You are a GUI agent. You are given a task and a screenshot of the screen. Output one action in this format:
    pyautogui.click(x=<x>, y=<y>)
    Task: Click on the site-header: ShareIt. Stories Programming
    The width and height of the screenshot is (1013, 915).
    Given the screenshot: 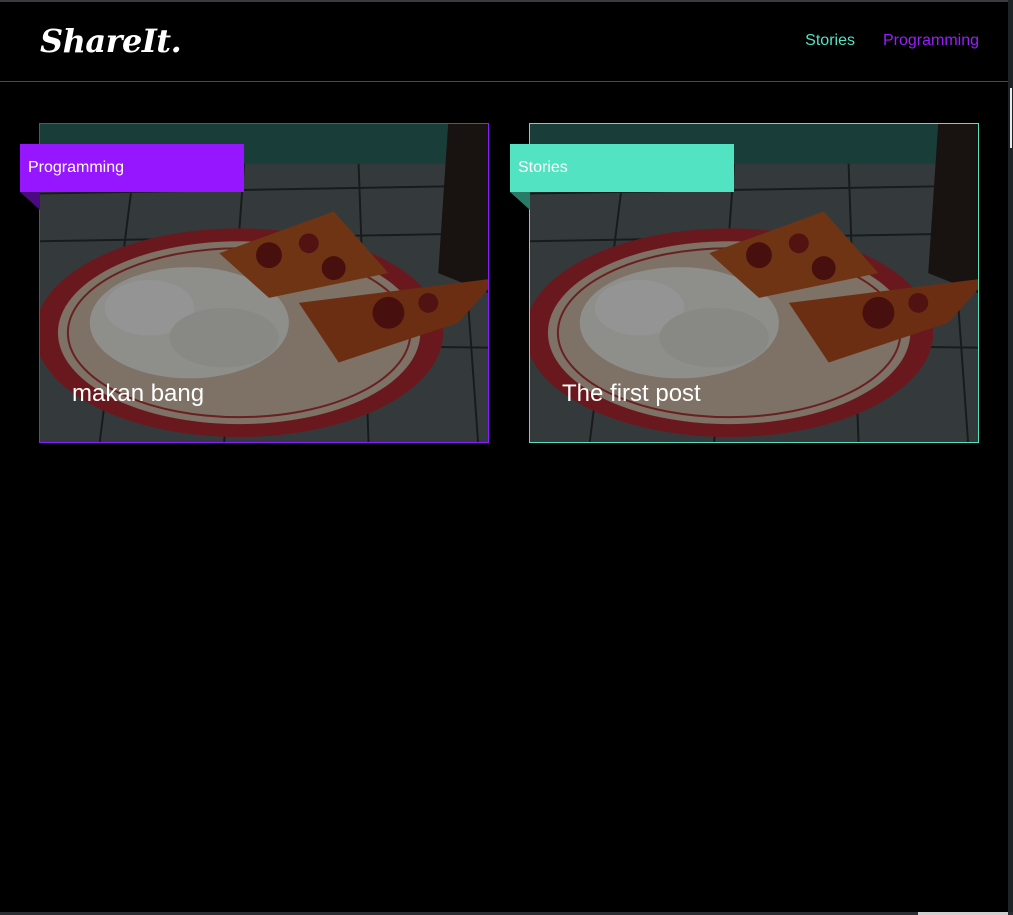 What is the action you would take?
    pyautogui.click(x=504, y=42)
    